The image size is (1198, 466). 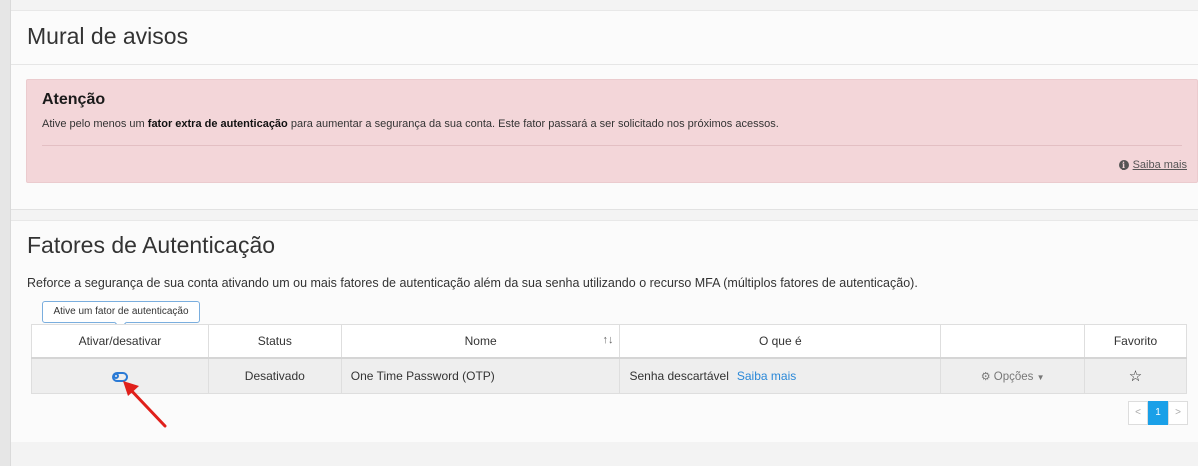 I want to click on alert-title: Atenção, so click(x=74, y=99).